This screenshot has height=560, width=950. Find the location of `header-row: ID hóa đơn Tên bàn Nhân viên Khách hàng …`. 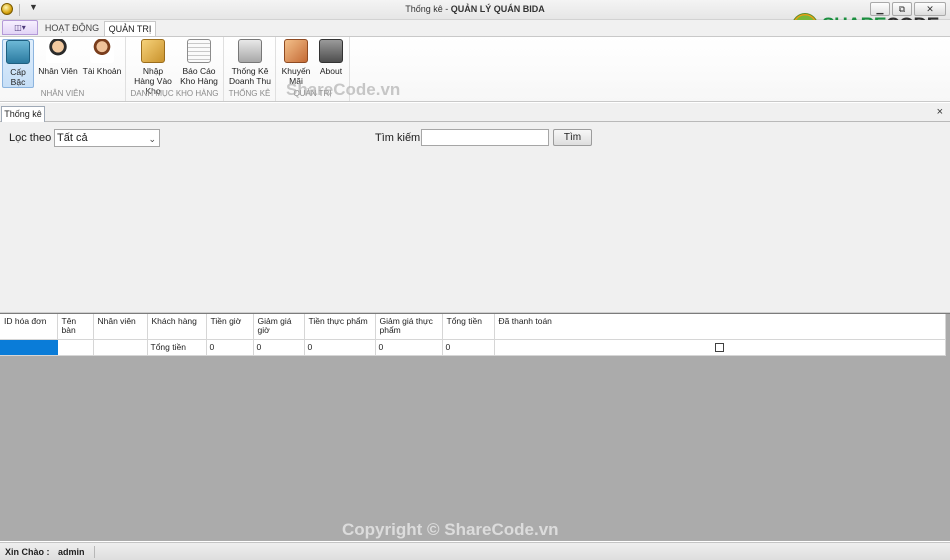

header-row: ID hóa đơn Tên bàn Nhân viên Khách hàng … is located at coordinates (473, 327).